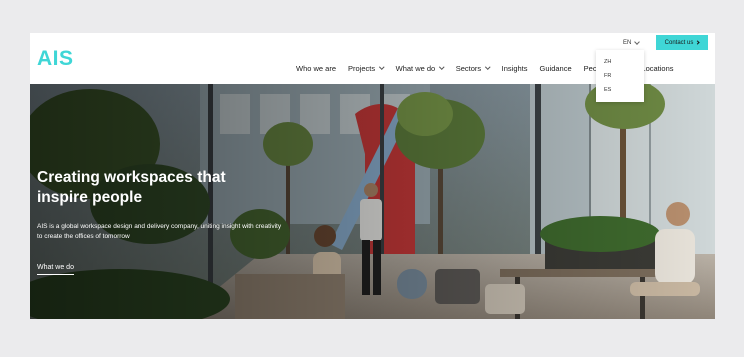 The width and height of the screenshot is (744, 357). Describe the element at coordinates (679, 42) in the screenshot. I see `contact-us-label: Contact us` at that location.